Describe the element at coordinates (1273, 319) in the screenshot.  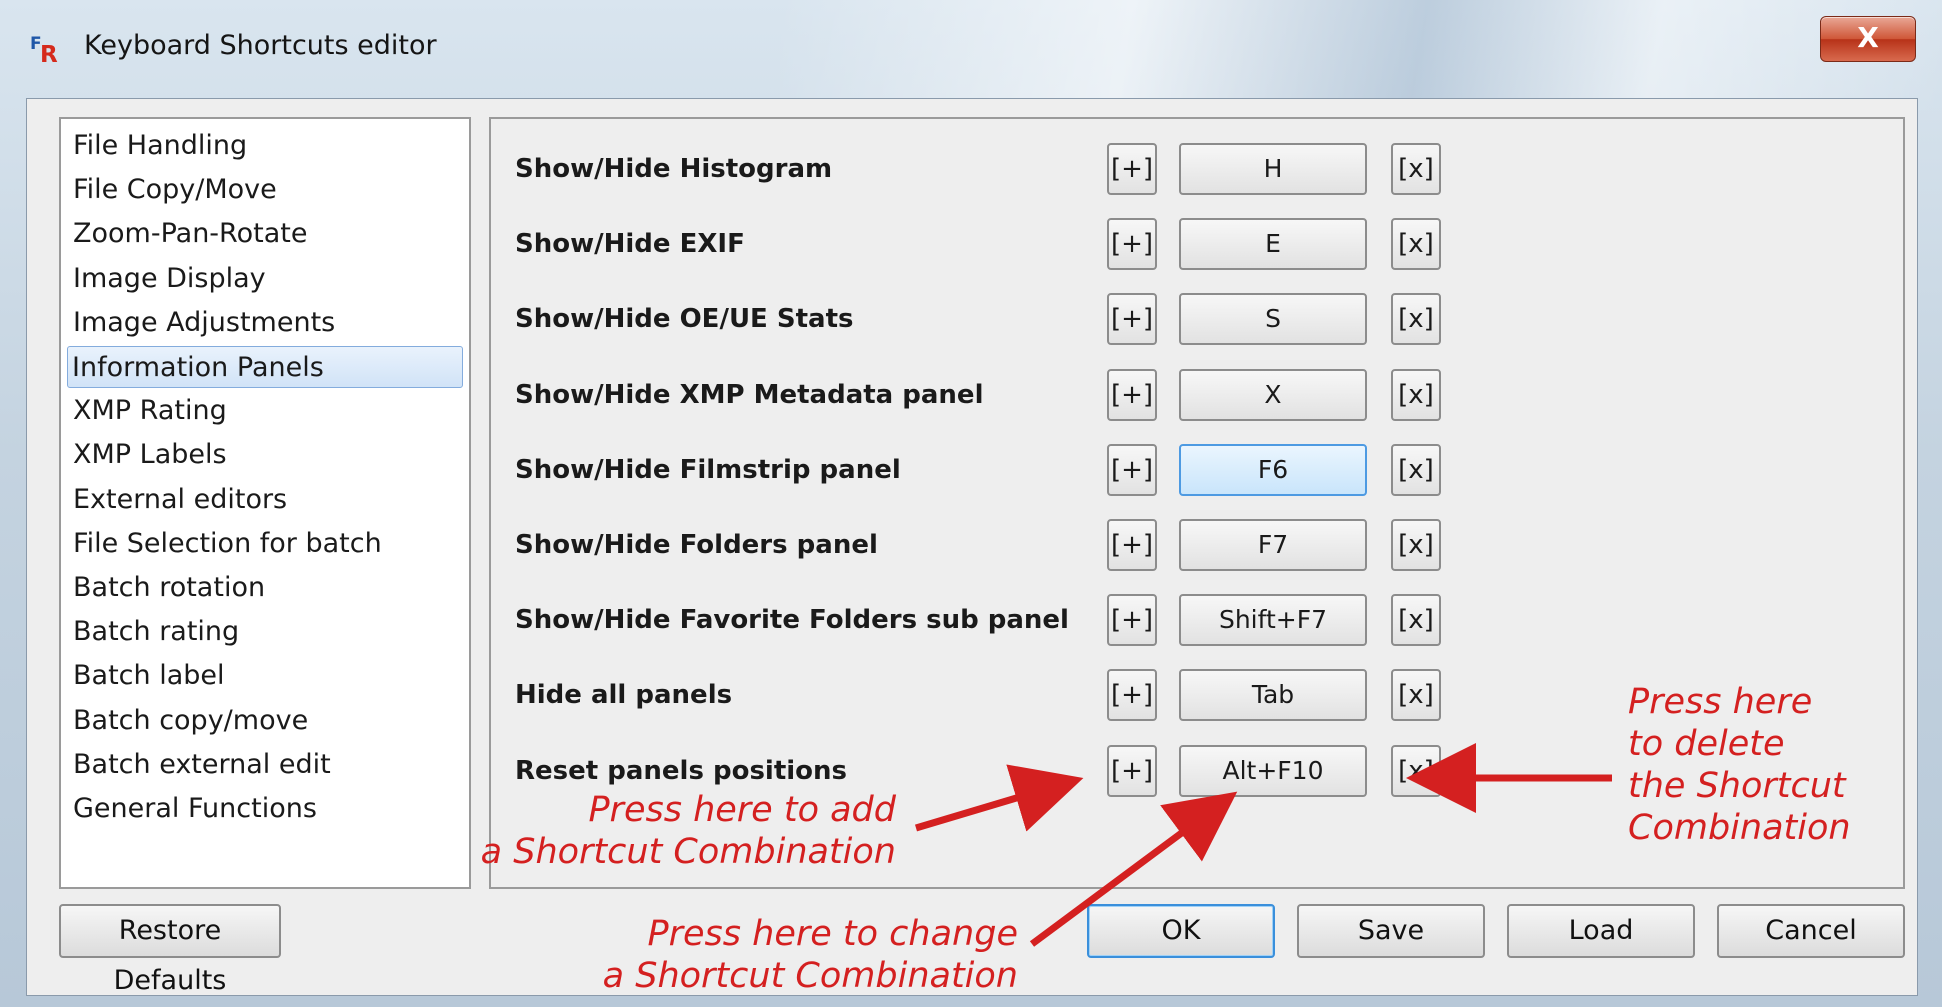
I see `shortcut-key-button: S` at that location.